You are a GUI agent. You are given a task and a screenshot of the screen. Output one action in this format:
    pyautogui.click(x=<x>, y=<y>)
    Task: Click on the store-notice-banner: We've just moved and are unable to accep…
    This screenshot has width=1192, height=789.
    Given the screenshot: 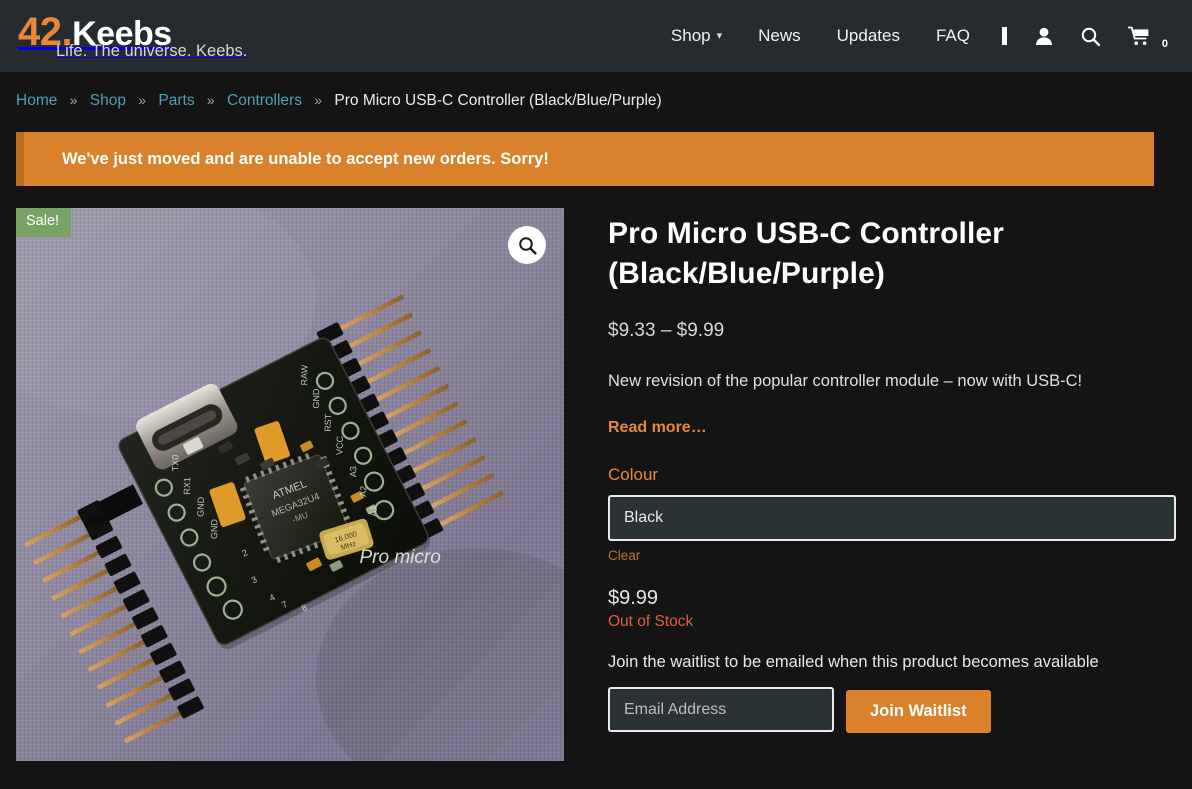 What is the action you would take?
    pyautogui.click(x=585, y=159)
    